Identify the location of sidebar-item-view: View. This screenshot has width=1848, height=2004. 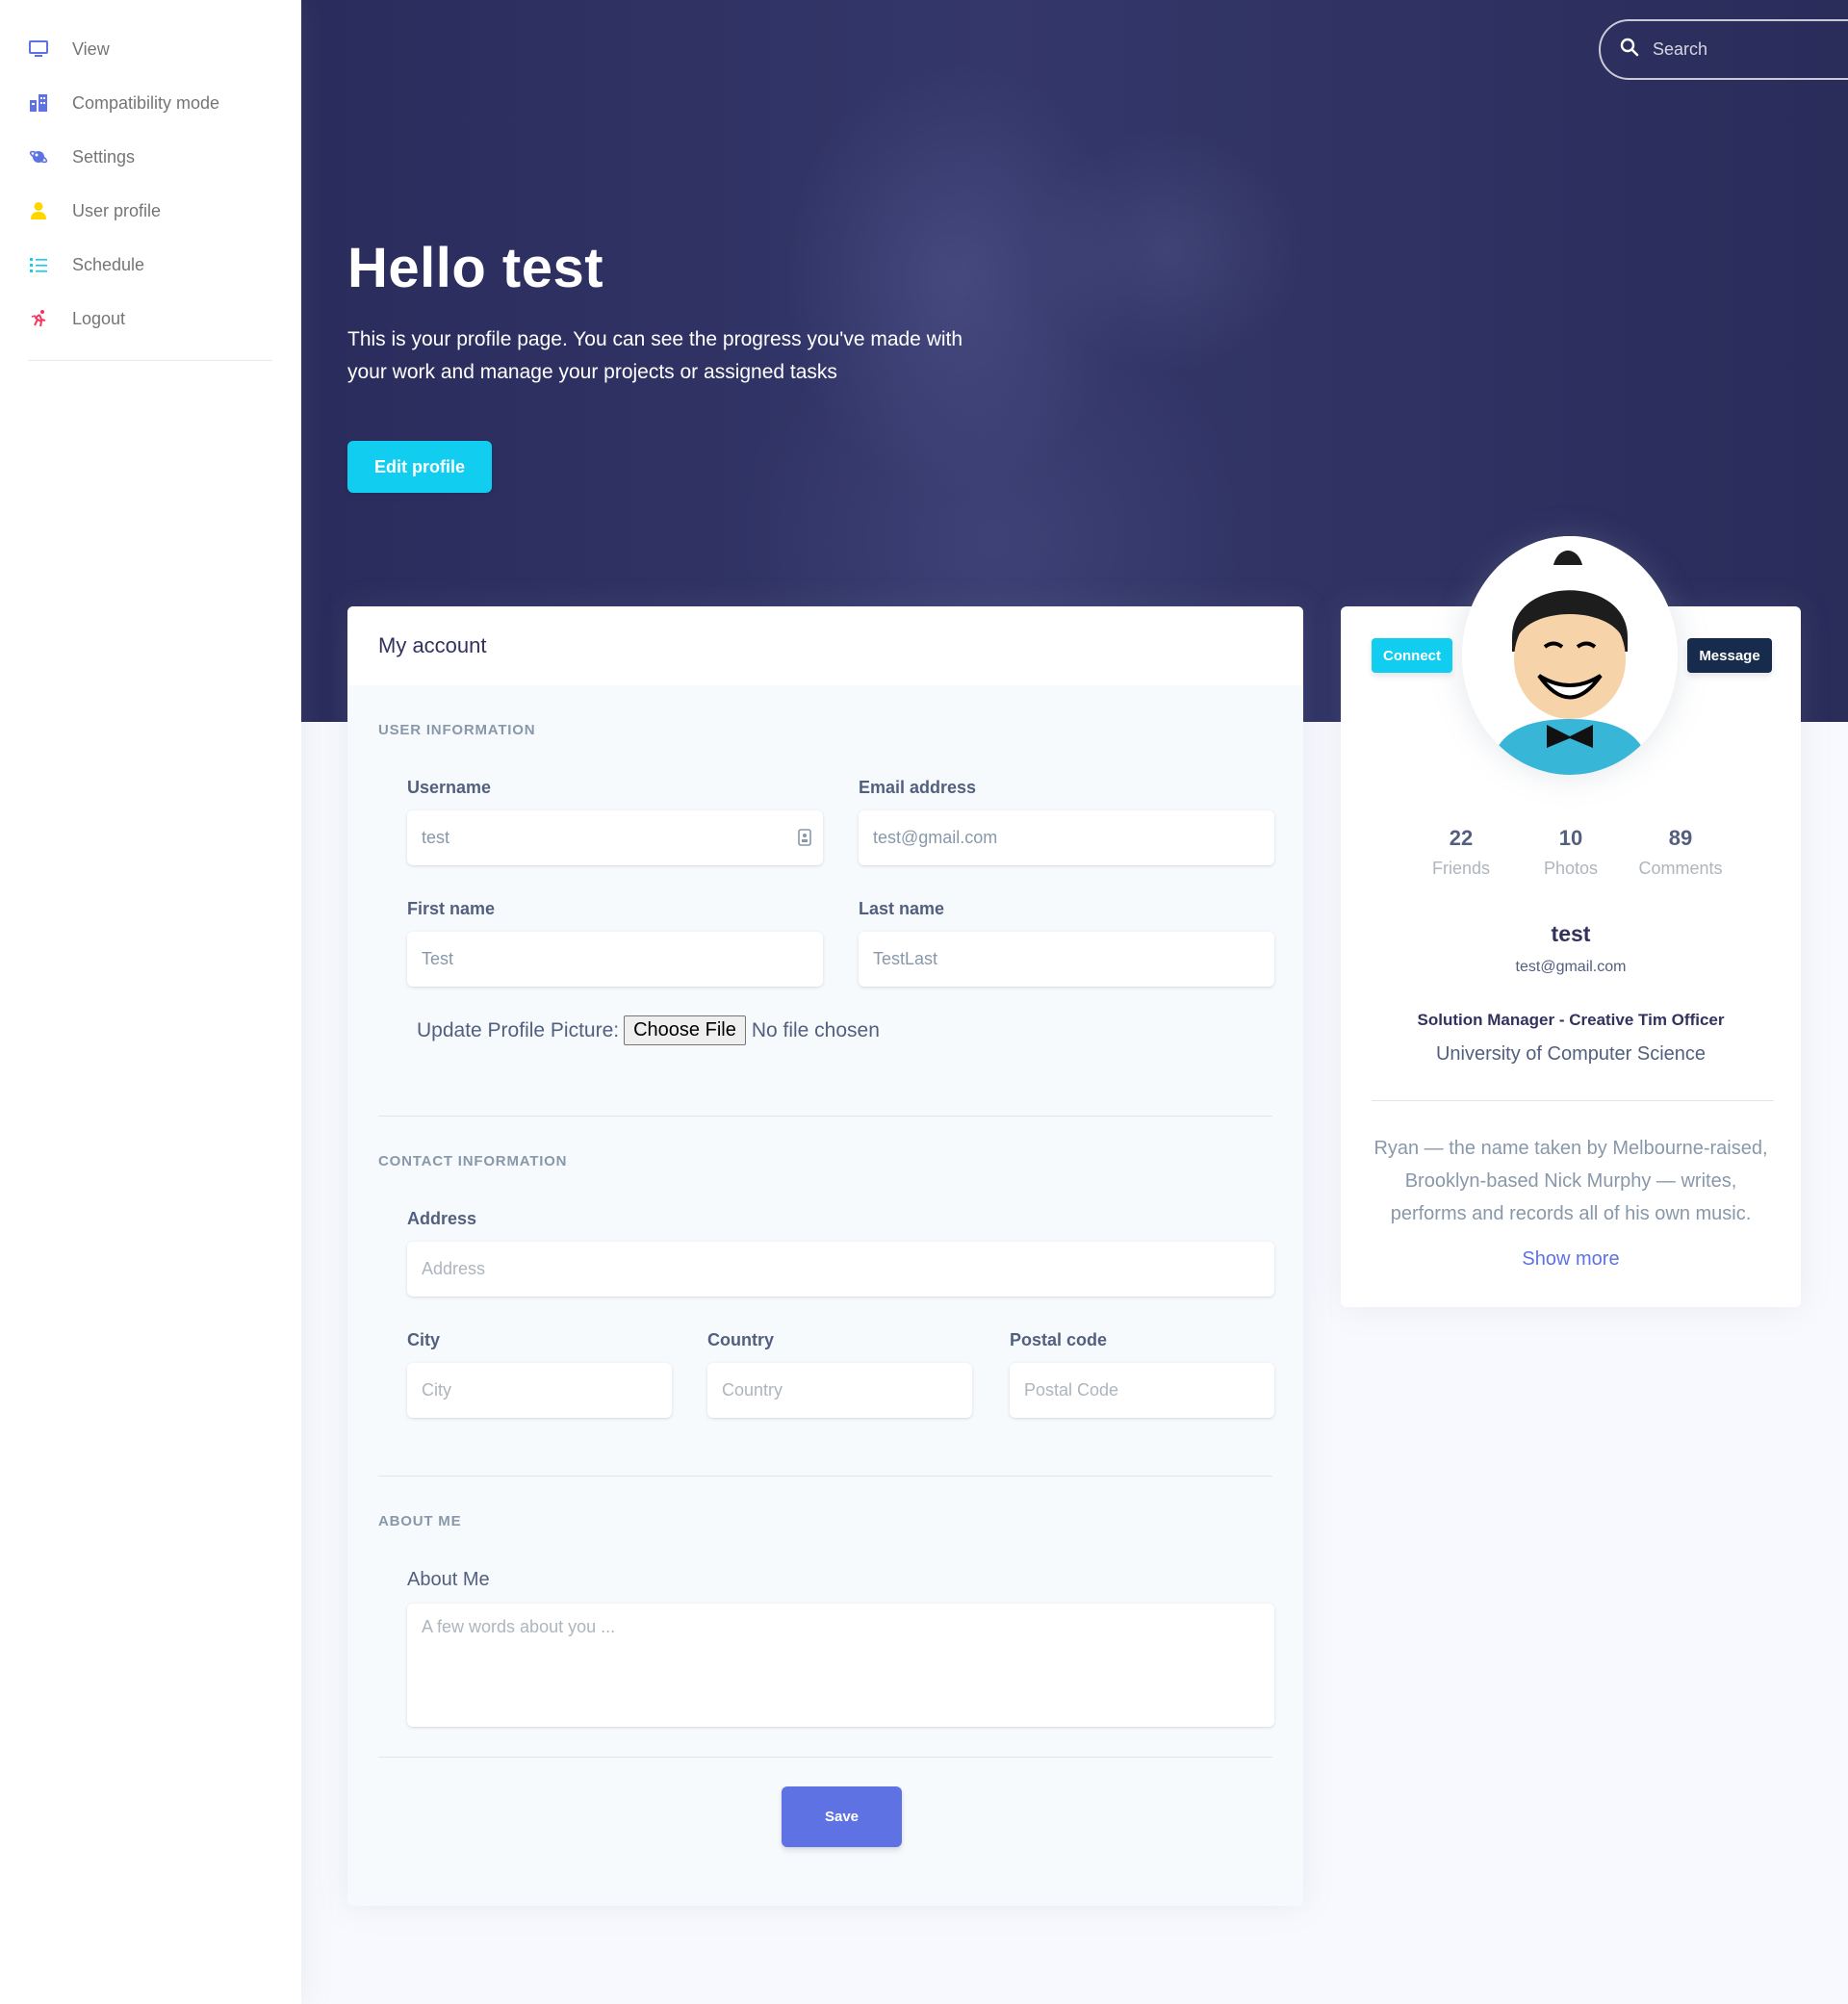
(150, 49).